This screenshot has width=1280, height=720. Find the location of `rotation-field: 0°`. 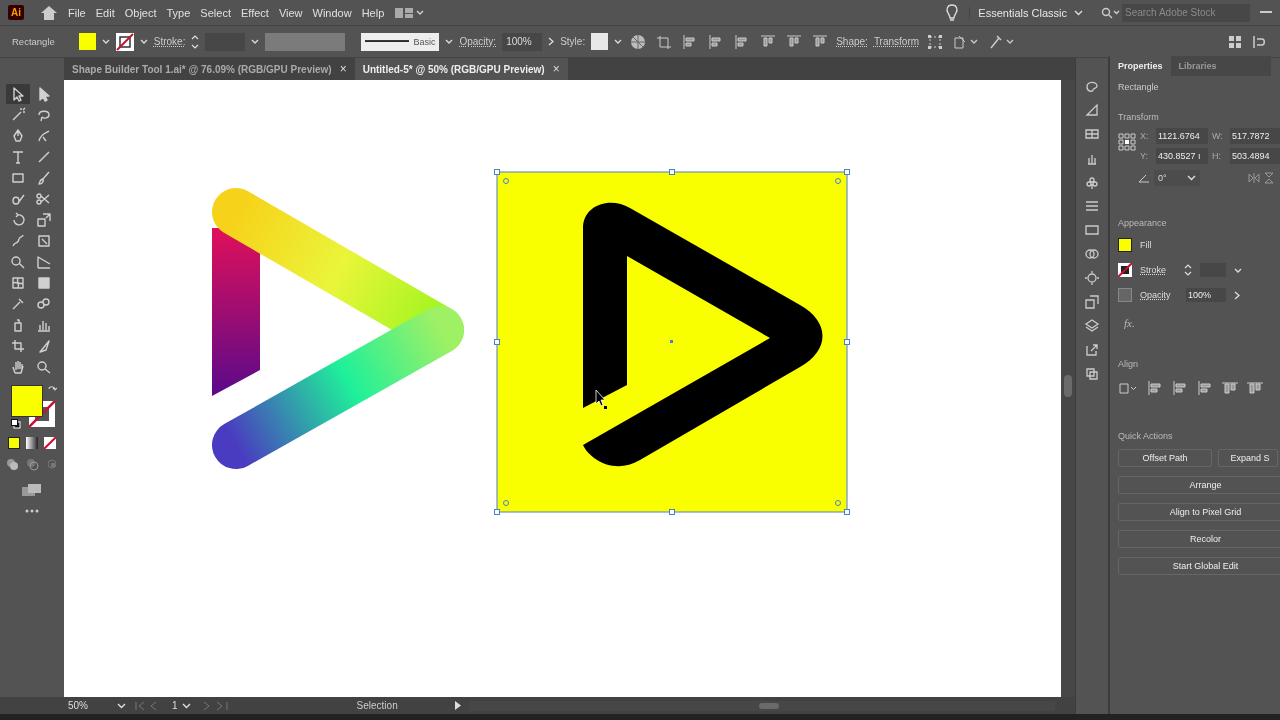

rotation-field: 0° is located at coordinates (1177, 178).